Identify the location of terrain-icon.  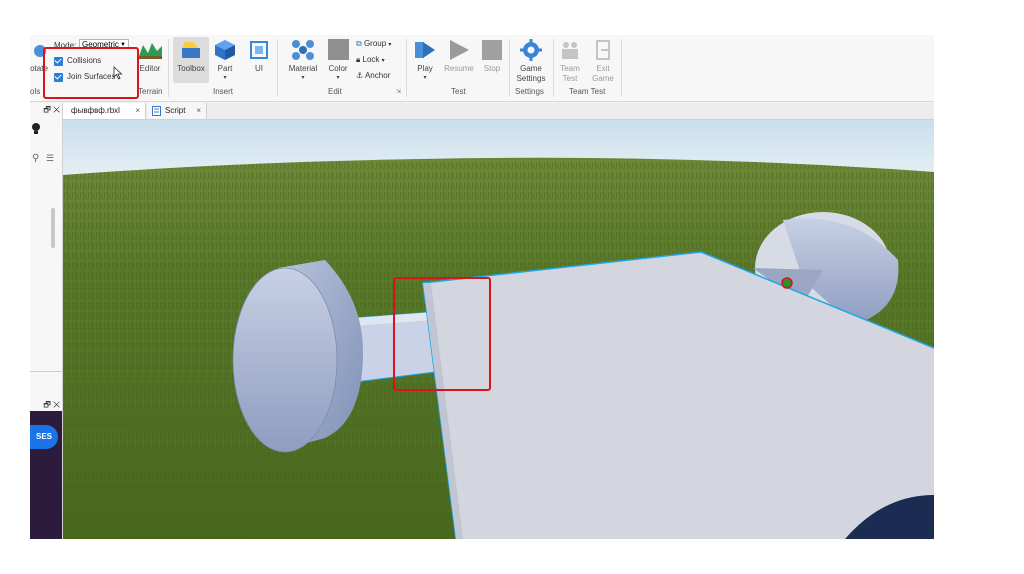
(150, 51).